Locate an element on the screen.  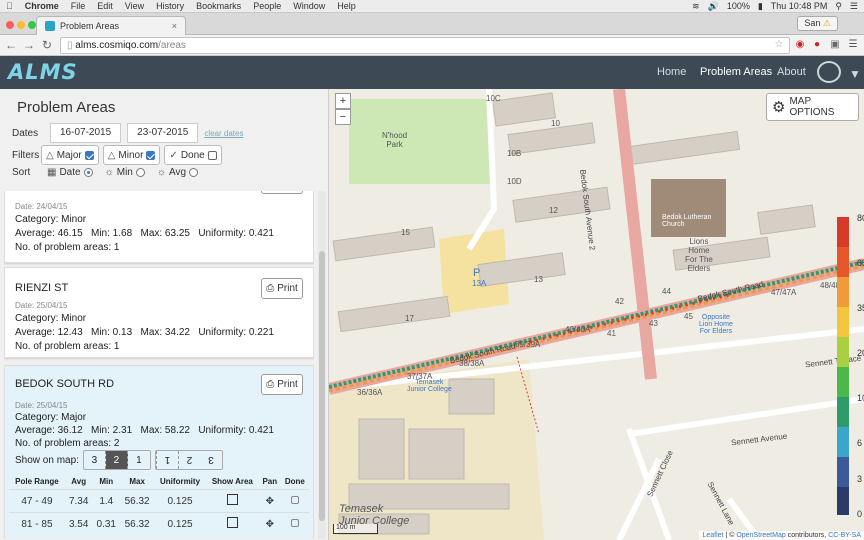
show-area-cell is located at coordinates (232, 523).